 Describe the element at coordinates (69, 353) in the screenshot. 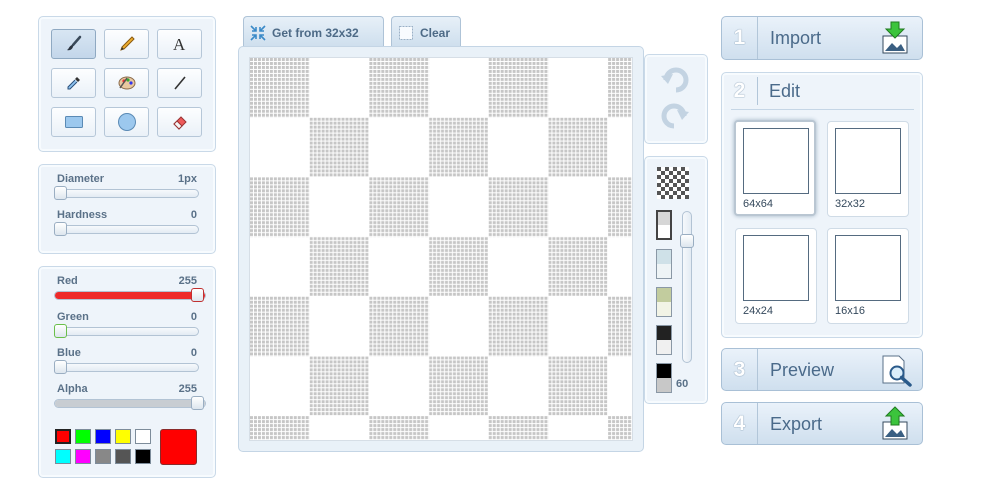

I see `blue-label: Blue` at that location.